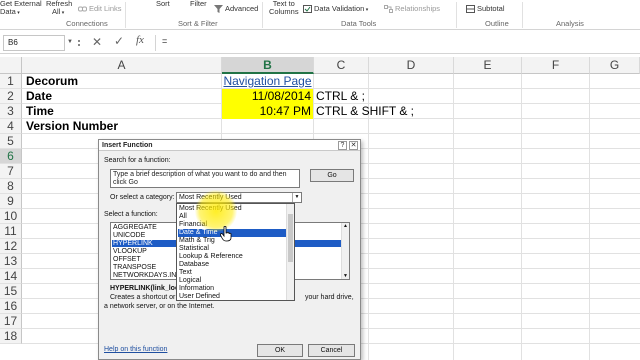 Image resolution: width=640 pixels, height=360 pixels. I want to click on select-all-corner, so click(11, 65).